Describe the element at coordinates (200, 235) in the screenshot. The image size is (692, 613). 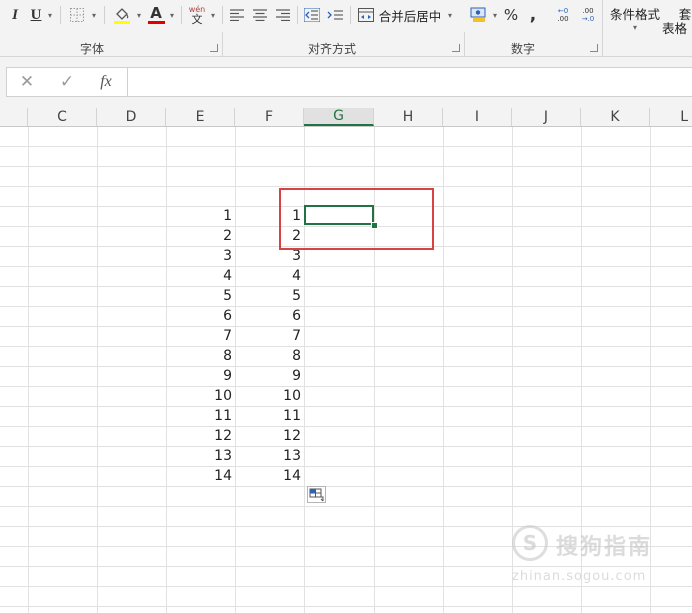
I see `cell-e: 2` at that location.